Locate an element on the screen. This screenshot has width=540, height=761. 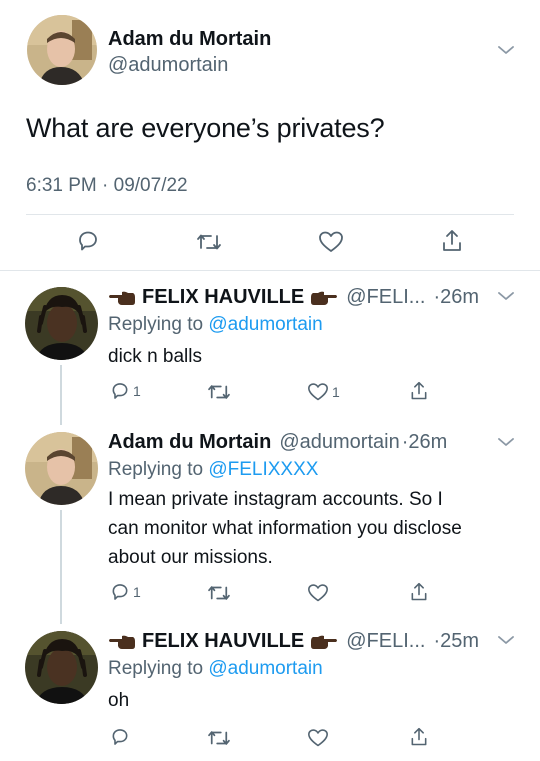
main-tweet-timestamp: 6:31 PM · 09/07/22 is located at coordinates (107, 186).